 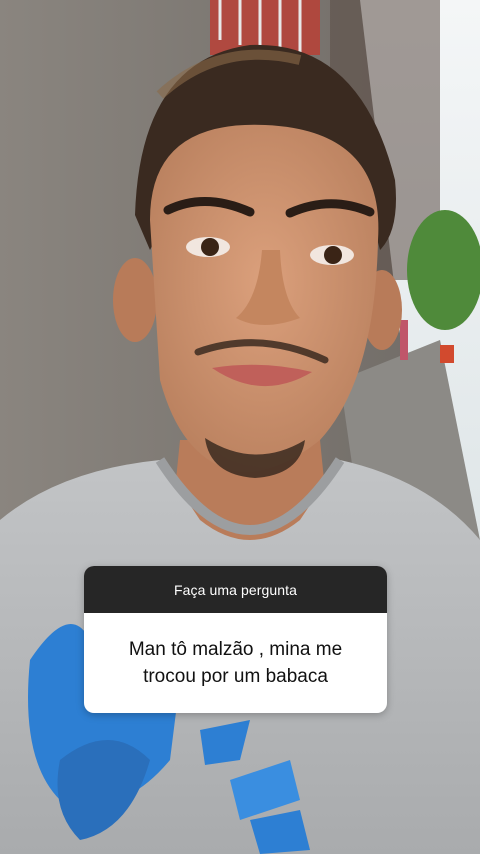 What do you see at coordinates (210, 247) in the screenshot?
I see `left-iris` at bounding box center [210, 247].